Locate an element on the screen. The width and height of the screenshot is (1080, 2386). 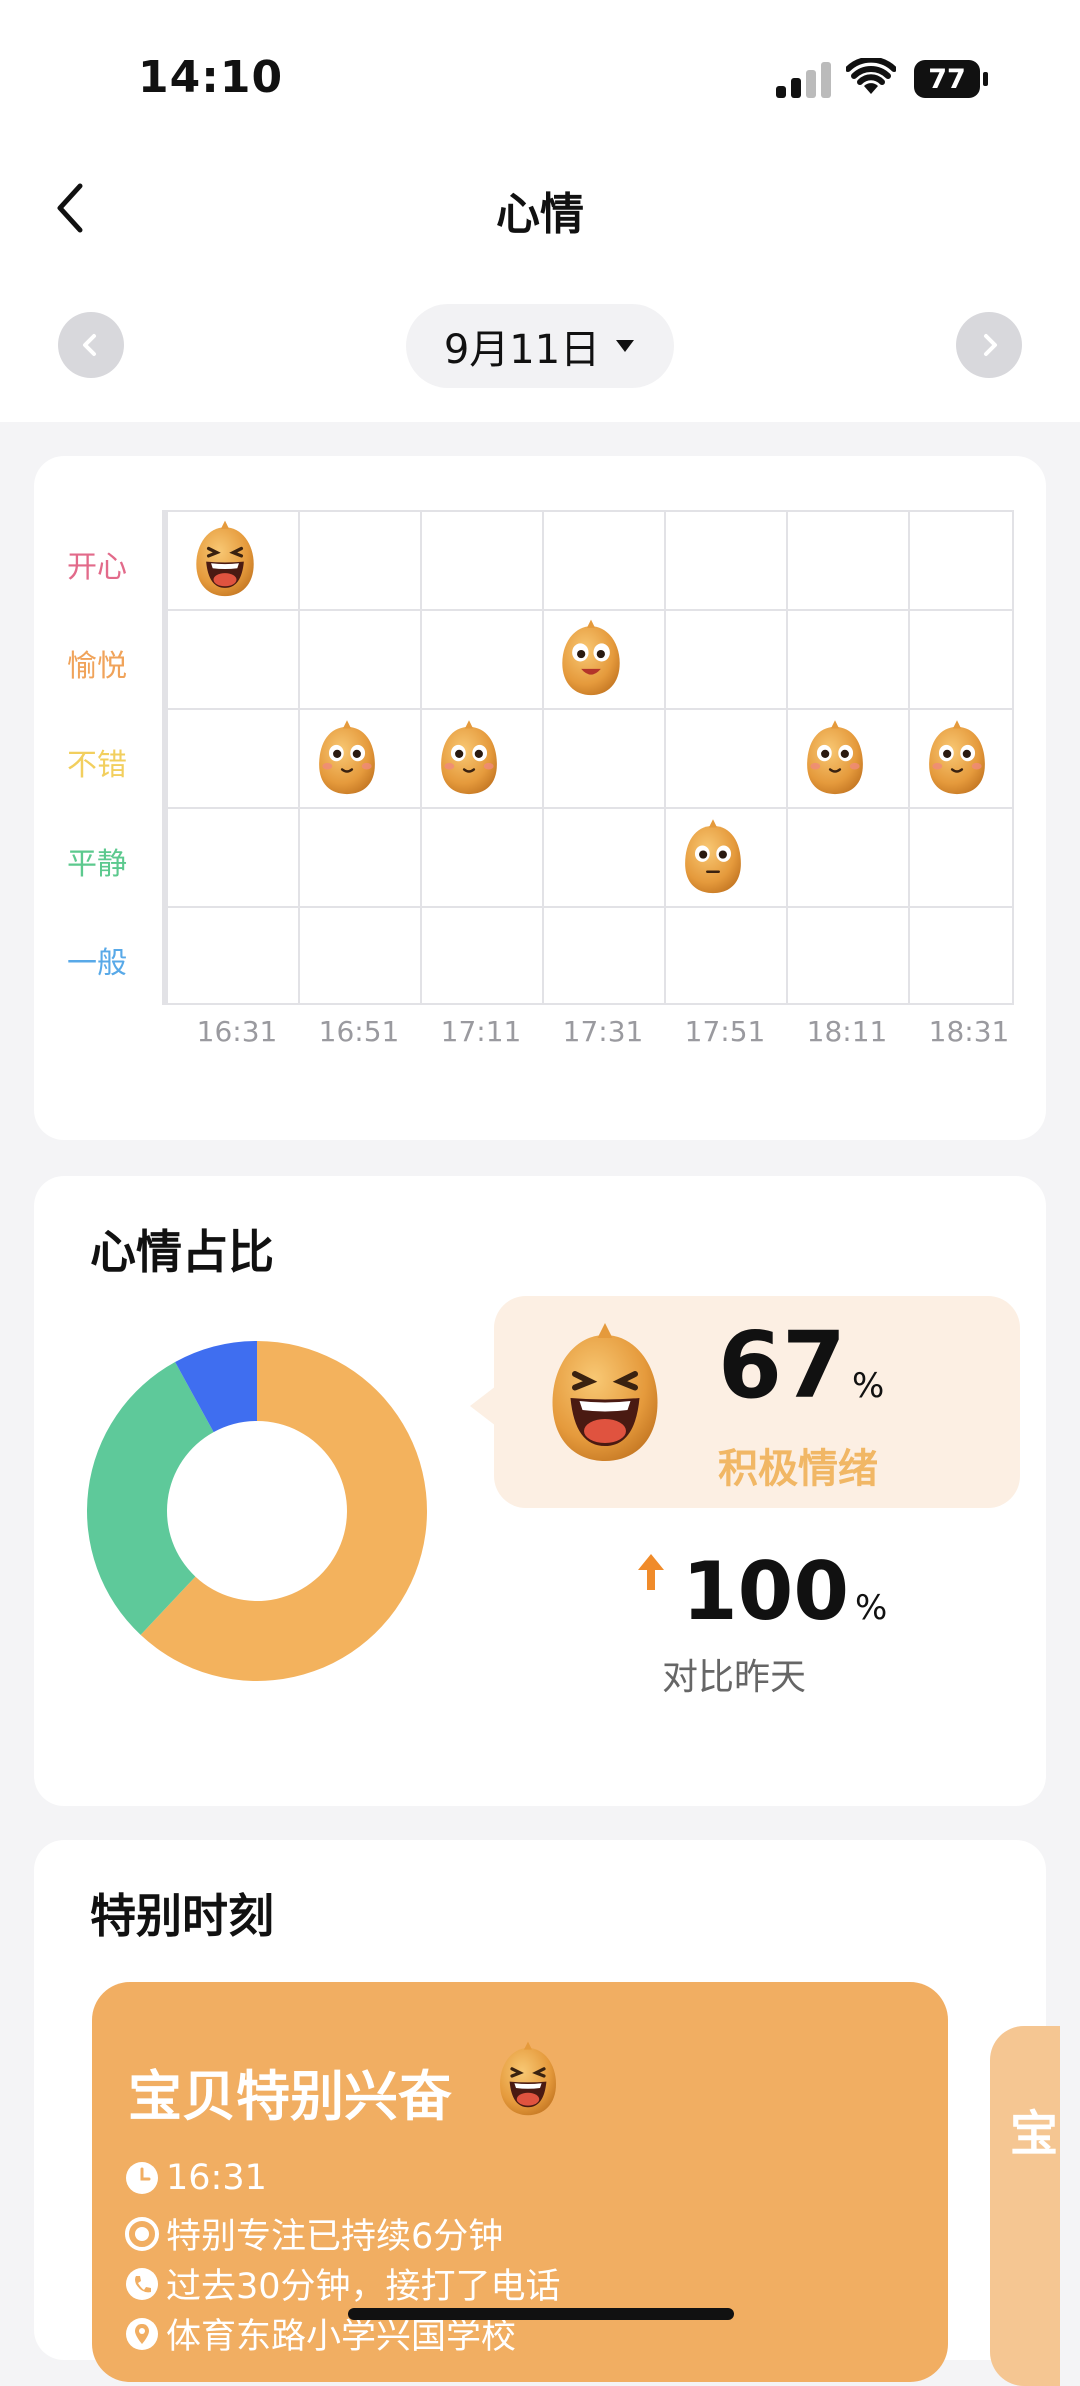
moment-time-row: 16:31 is located at coordinates (195, 2178).